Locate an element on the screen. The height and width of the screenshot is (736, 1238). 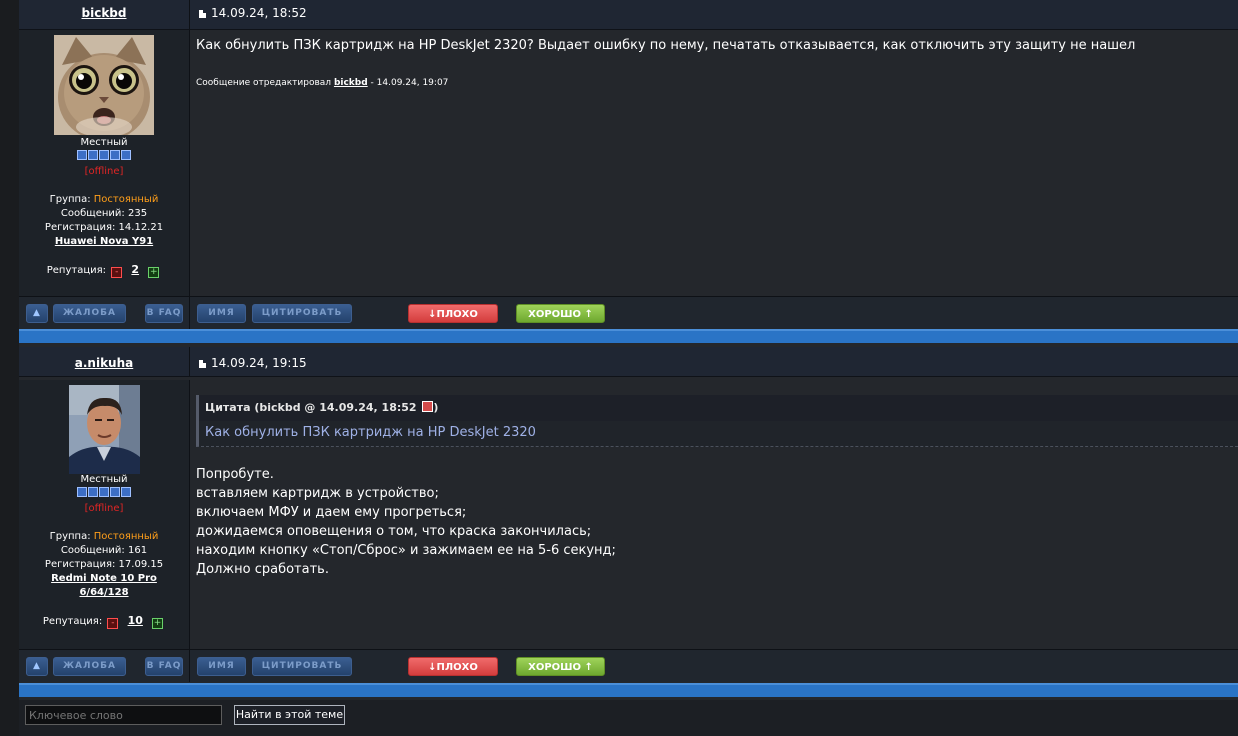
cat-avatar-image is located at coordinates (104, 85).